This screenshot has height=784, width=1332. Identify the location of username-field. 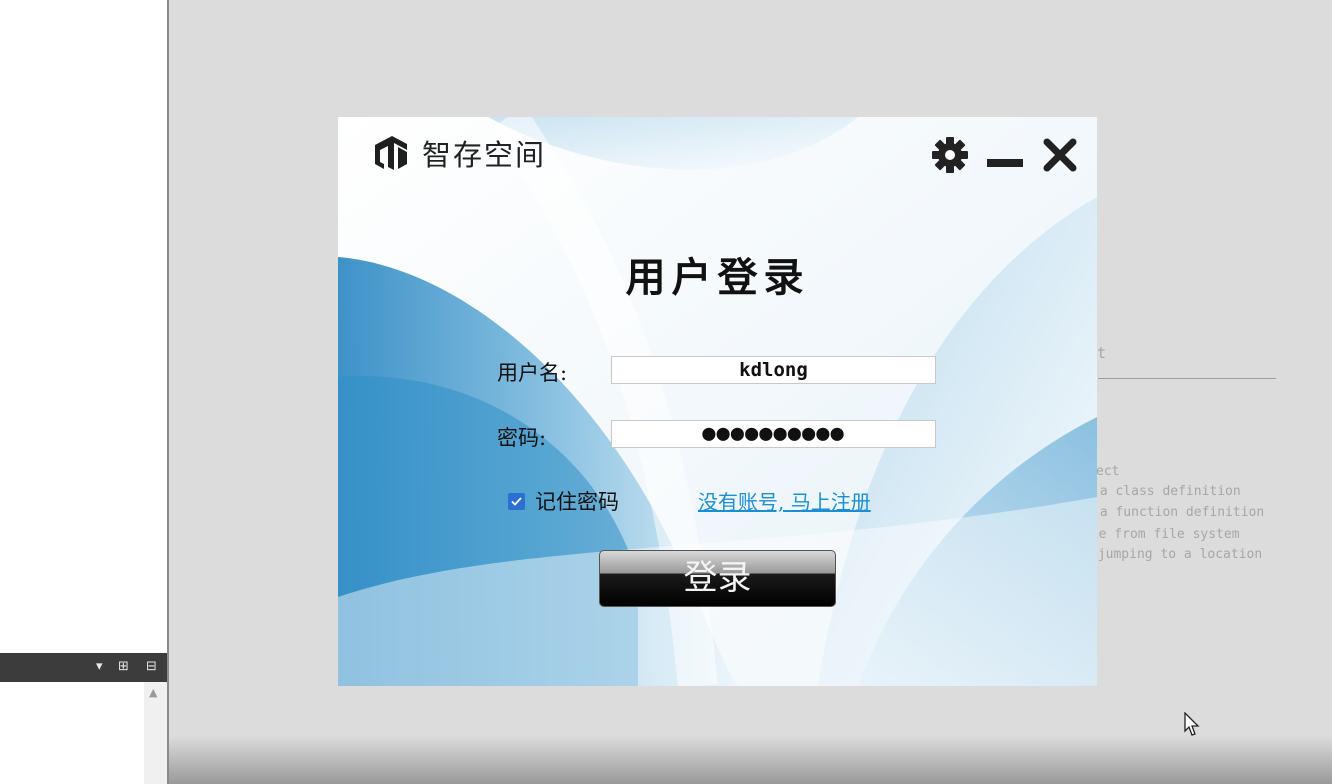
(773, 370).